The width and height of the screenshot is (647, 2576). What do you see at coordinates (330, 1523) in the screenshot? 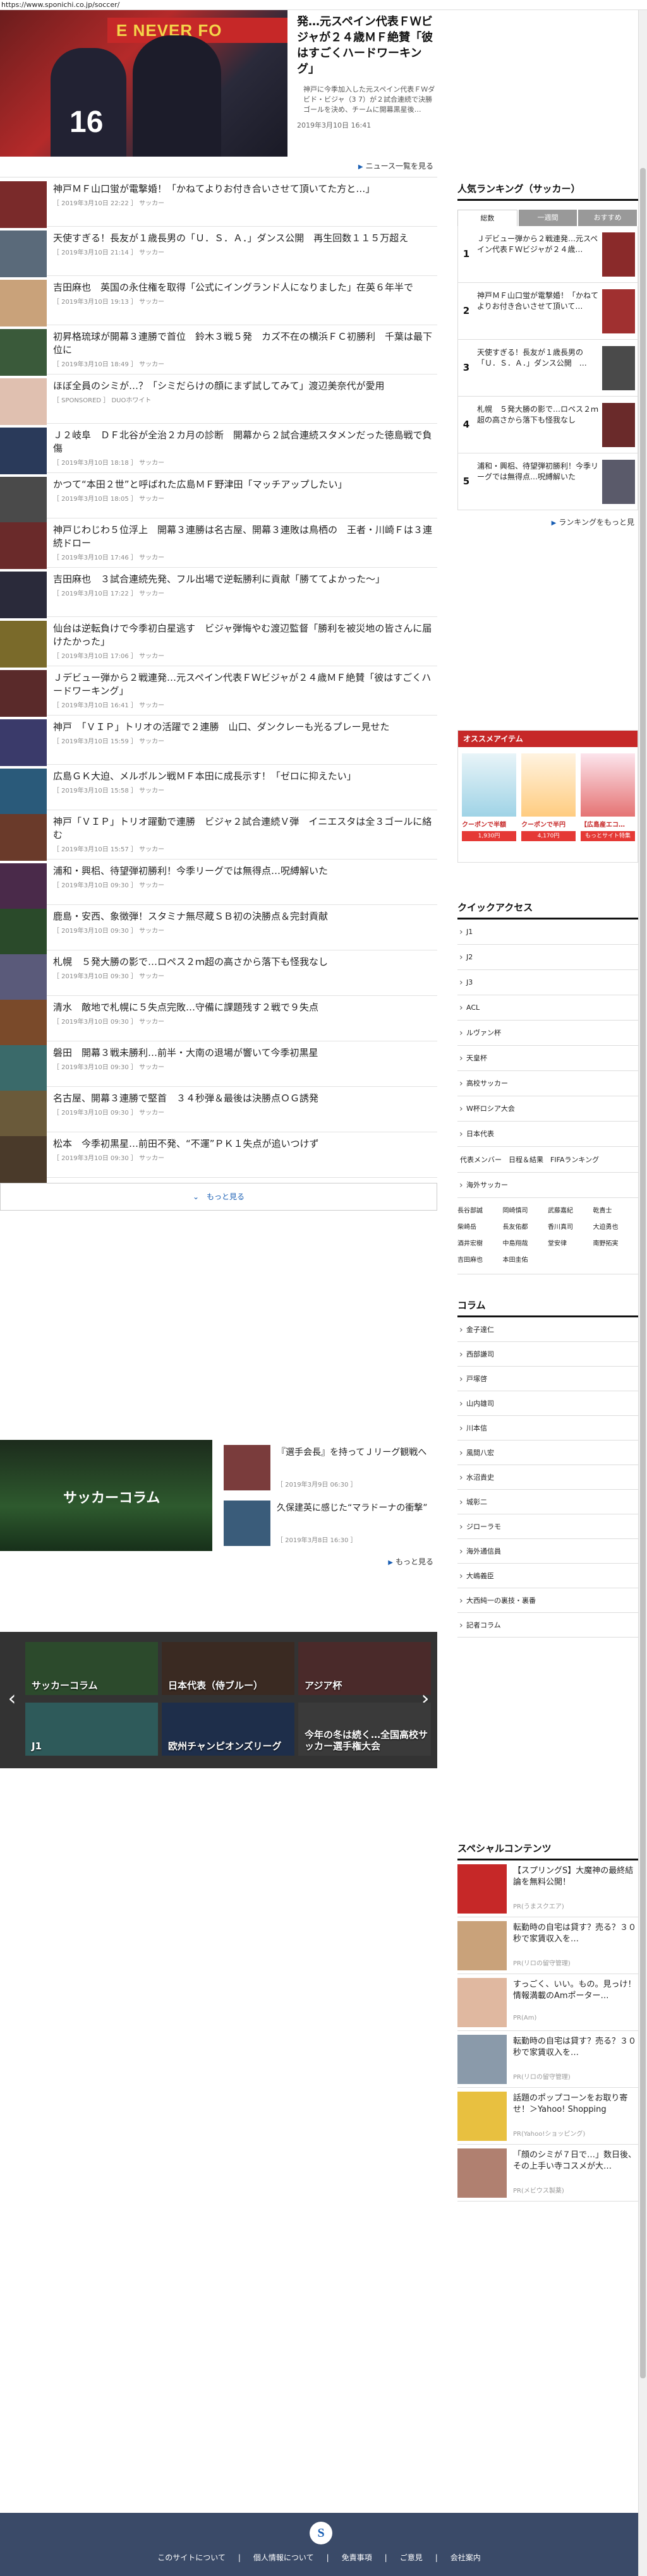
I see `column-item: 久保建英に感じた“マラドーナの衝撃” ［ 2019年3月8日 16:30 ］` at bounding box center [330, 1523].